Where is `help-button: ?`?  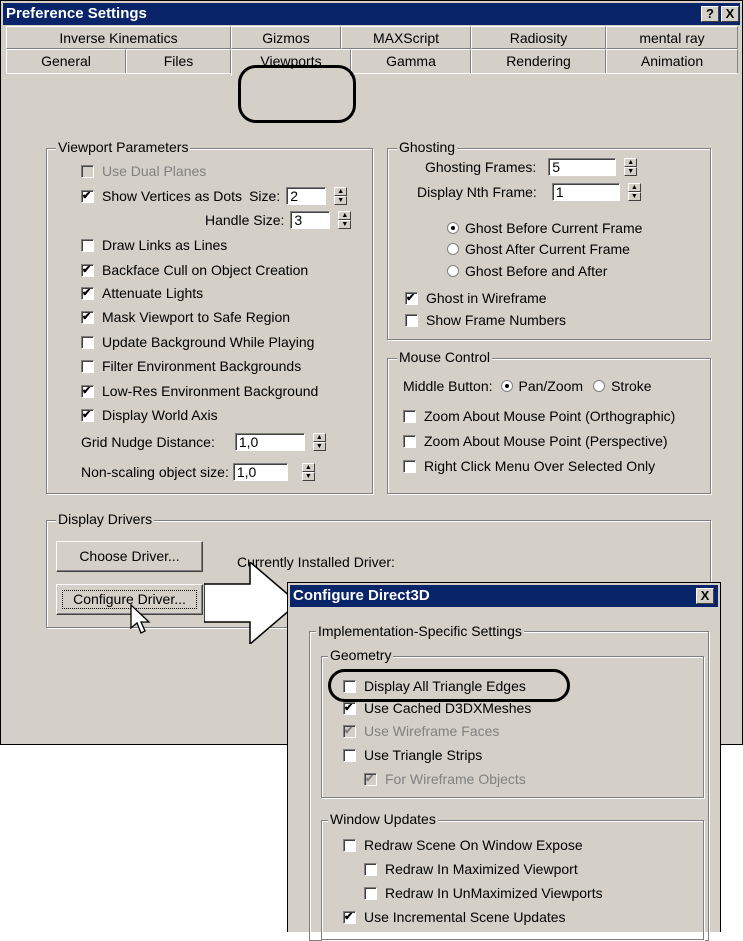
help-button: ? is located at coordinates (710, 14).